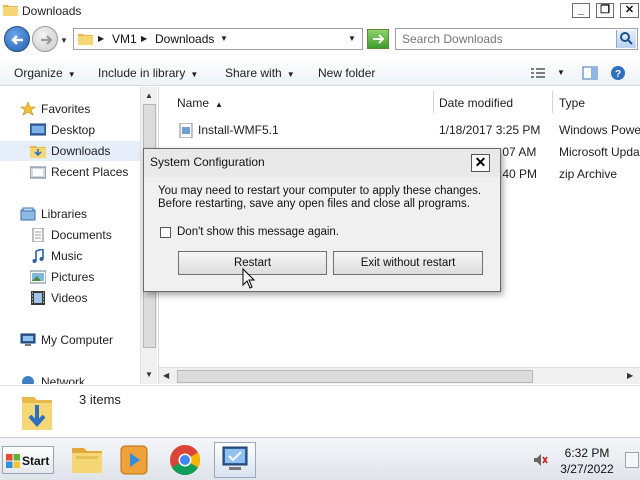 This screenshot has height=480, width=640. What do you see at coordinates (480, 163) in the screenshot?
I see `dialog-close-button: ✕` at bounding box center [480, 163].